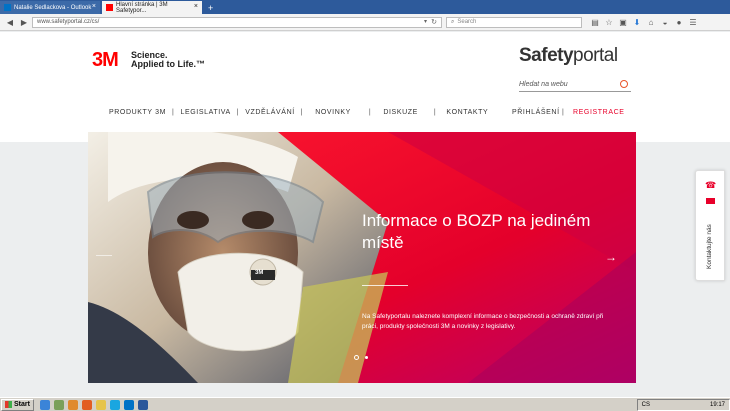 This screenshot has width=730, height=411. What do you see at coordinates (710, 185) in the screenshot?
I see `phone-icon: ☎` at bounding box center [710, 185].